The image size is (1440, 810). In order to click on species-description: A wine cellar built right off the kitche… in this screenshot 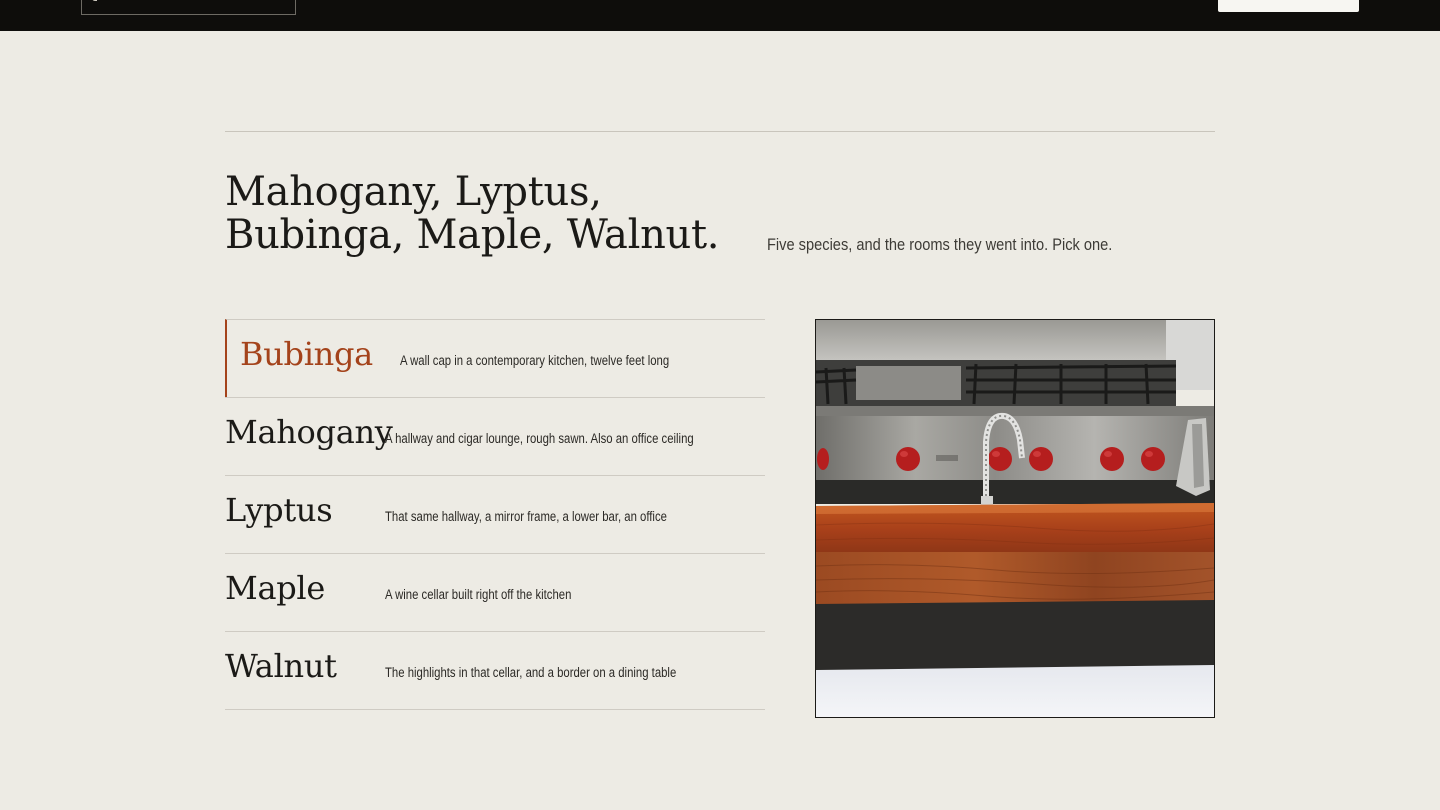, I will do `click(478, 594)`.